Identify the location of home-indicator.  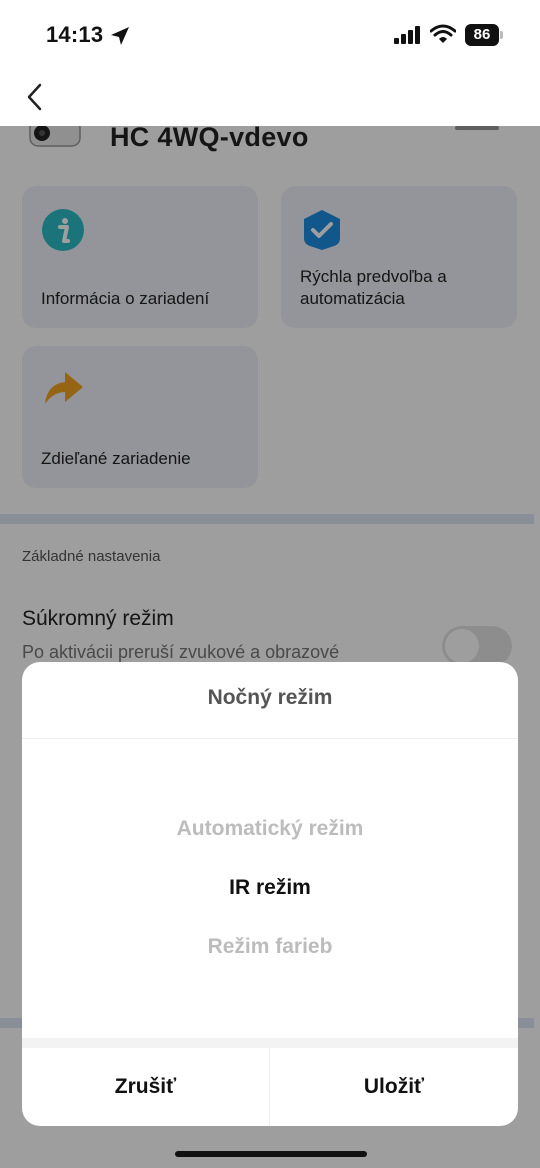
(271, 1154).